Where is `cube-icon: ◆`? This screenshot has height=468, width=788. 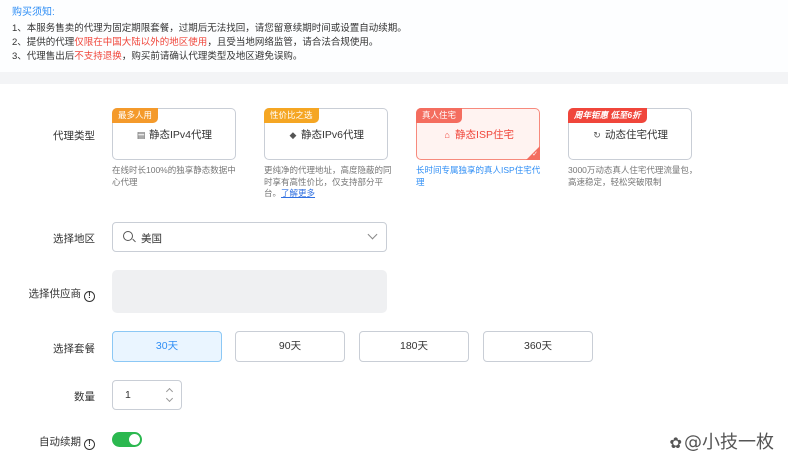 cube-icon: ◆ is located at coordinates (293, 135).